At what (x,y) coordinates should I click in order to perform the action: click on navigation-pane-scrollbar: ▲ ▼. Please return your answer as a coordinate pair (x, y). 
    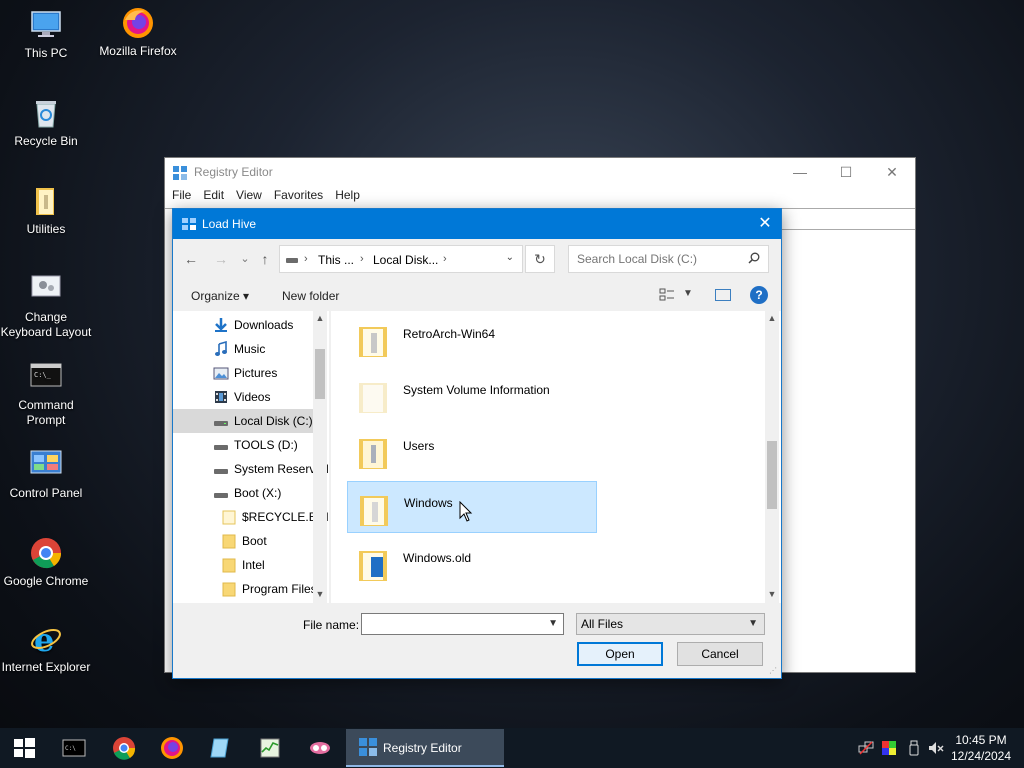
    Looking at the image, I should click on (320, 457).